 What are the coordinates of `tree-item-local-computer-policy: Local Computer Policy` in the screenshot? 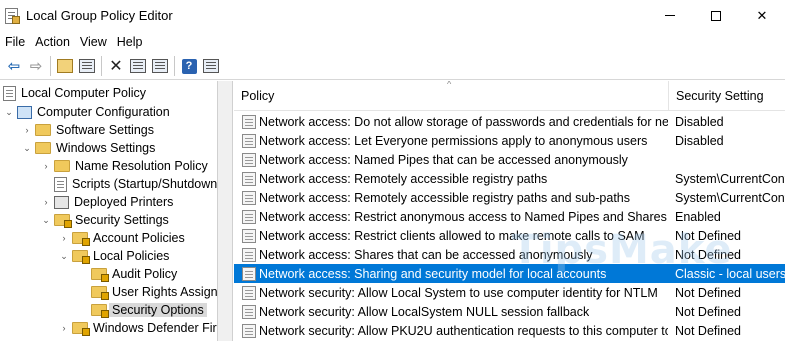 It's located at (74, 93).